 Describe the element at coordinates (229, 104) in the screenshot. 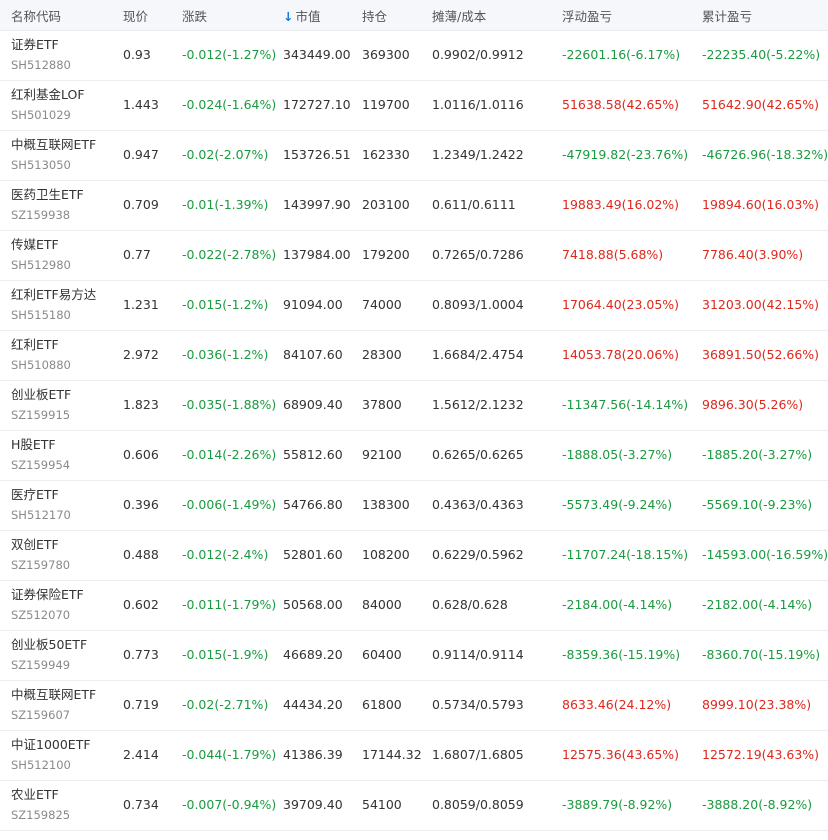

I see `change-cell: -0.024(-1.64%)` at that location.